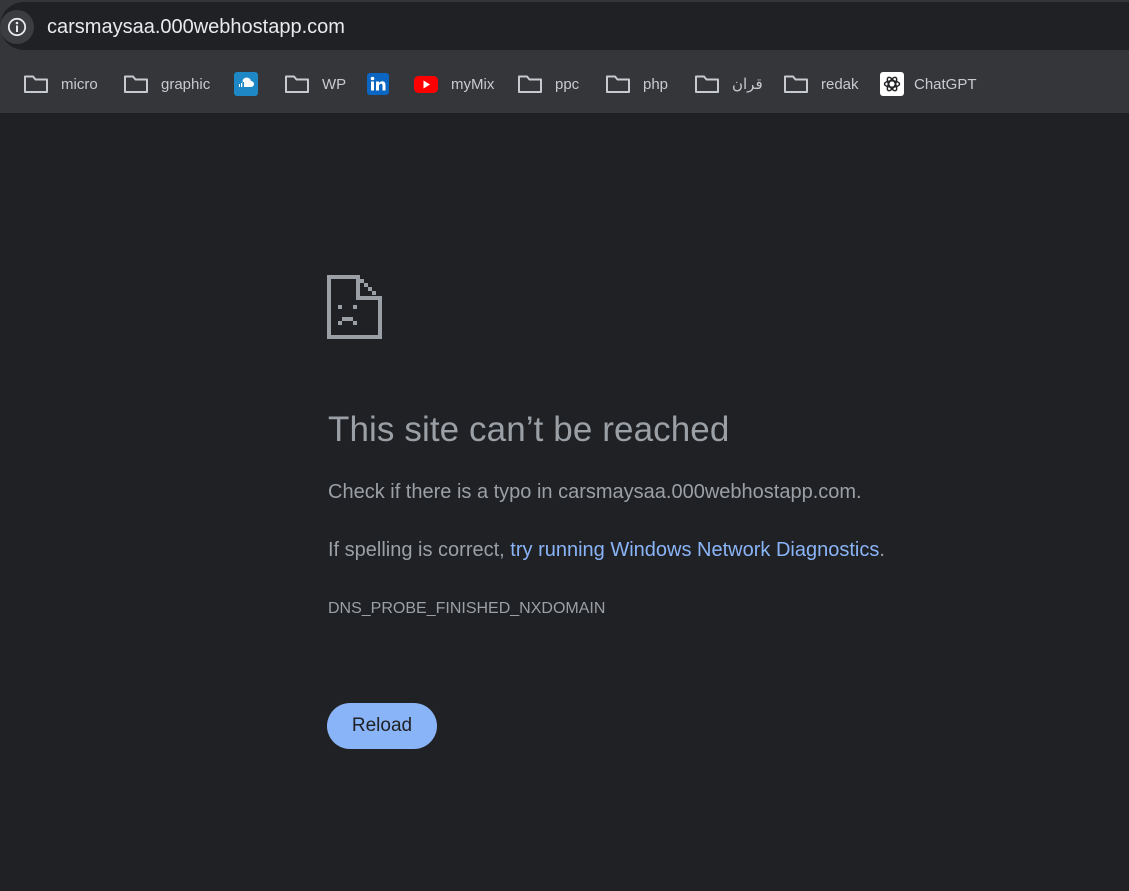  I want to click on sad-page-icon, so click(354, 307).